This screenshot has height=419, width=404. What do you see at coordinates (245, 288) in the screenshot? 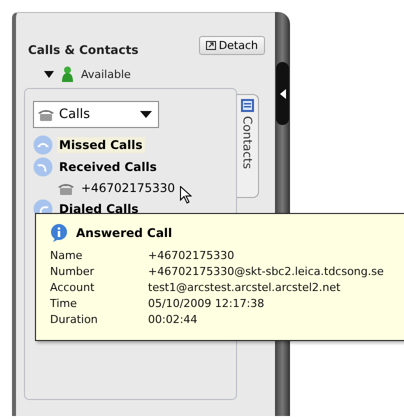
I see `field-value: test1@arcstest.arcstel.arcstel2.net` at bounding box center [245, 288].